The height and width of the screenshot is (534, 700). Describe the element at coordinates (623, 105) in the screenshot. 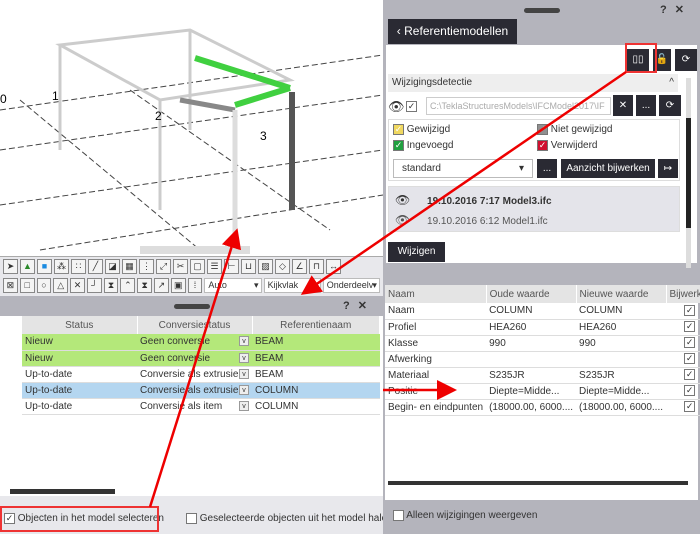

I see `clear-button: ✕` at that location.